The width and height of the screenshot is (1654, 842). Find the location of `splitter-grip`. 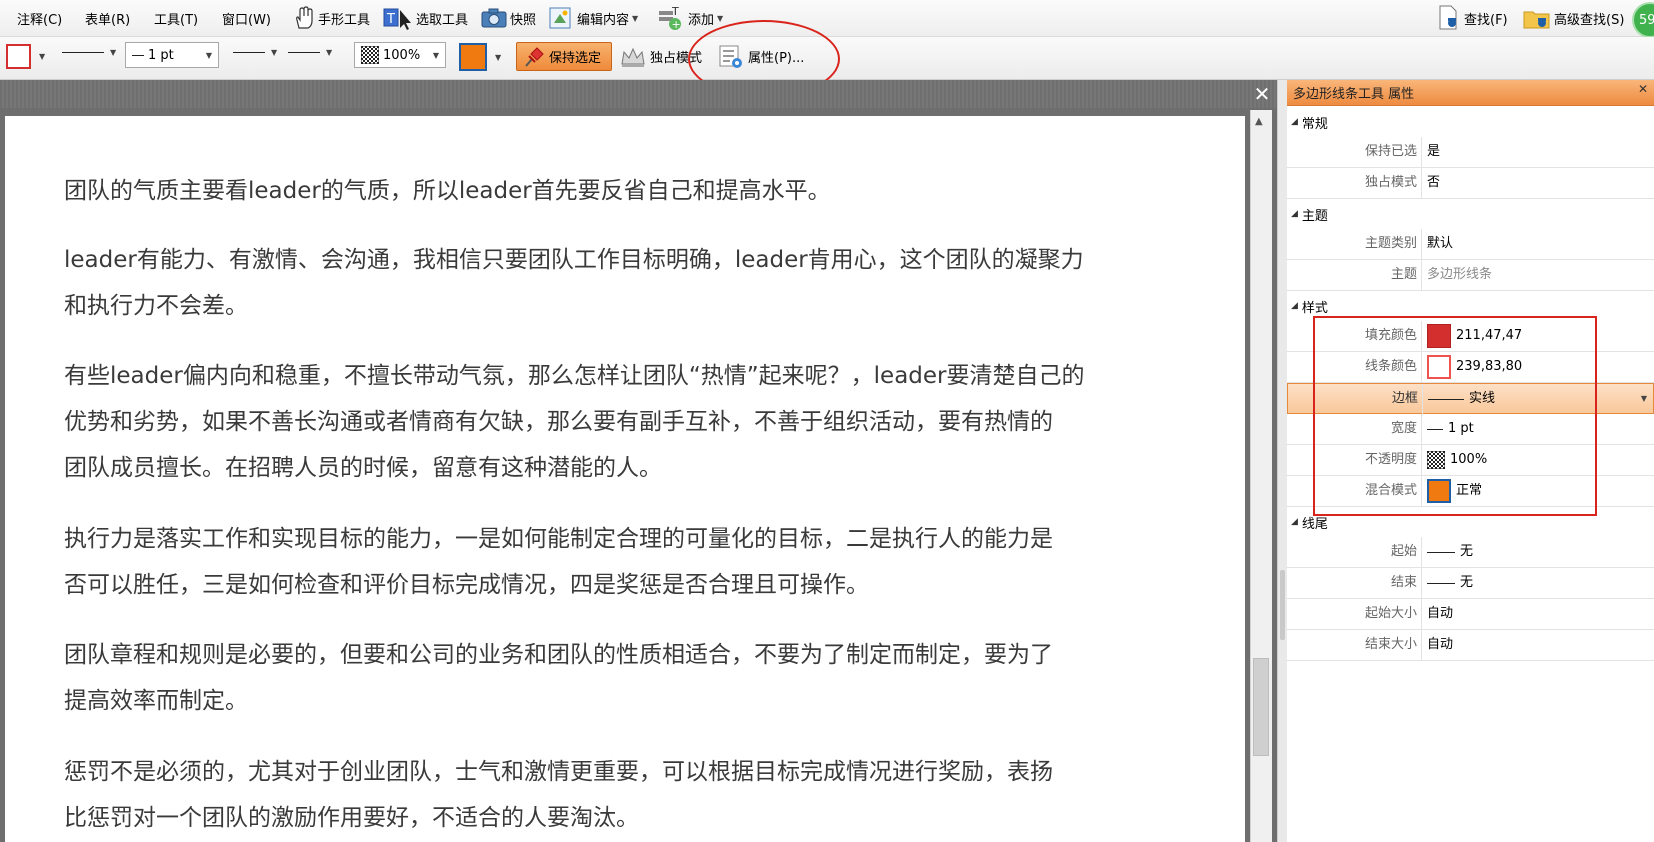

splitter-grip is located at coordinates (1282, 605).